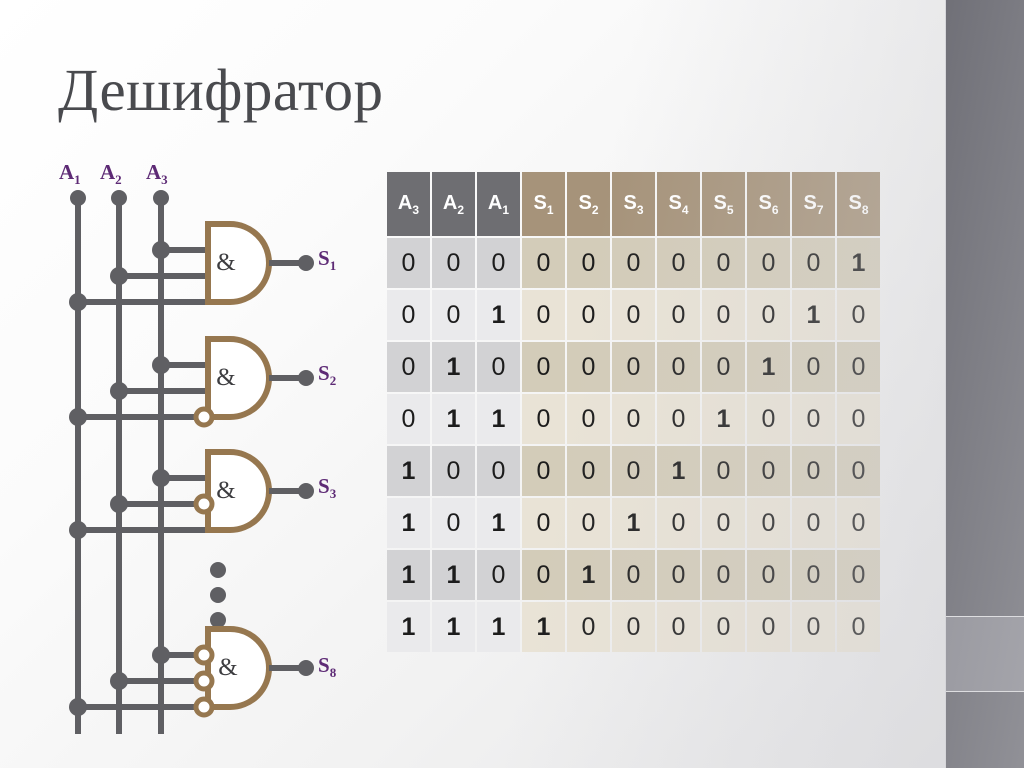 The image size is (1024, 768). What do you see at coordinates (157, 174) in the screenshot?
I see `input-label-a3: A3` at bounding box center [157, 174].